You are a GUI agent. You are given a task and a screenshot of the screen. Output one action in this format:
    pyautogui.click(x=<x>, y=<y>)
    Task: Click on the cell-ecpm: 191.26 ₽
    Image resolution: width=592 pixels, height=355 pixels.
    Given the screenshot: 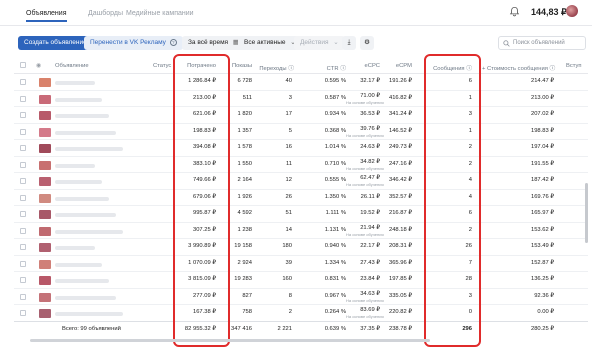 What is the action you would take?
    pyautogui.click(x=400, y=81)
    